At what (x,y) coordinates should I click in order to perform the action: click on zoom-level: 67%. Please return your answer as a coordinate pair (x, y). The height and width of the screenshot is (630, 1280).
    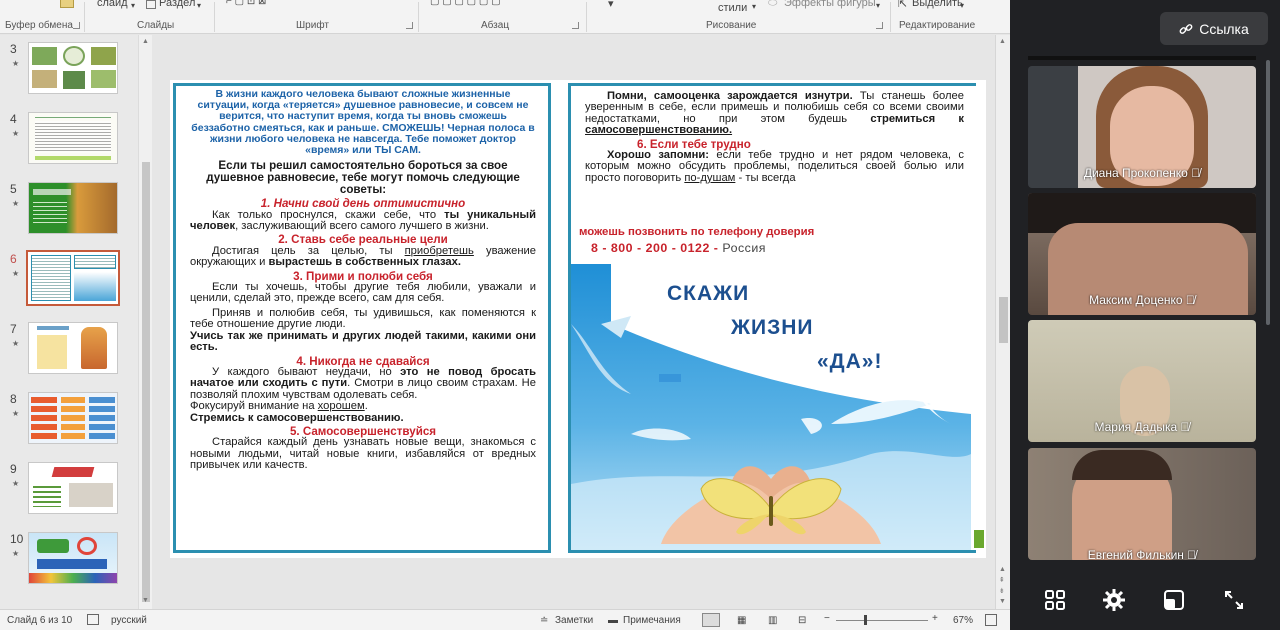
    Looking at the image, I should click on (963, 620).